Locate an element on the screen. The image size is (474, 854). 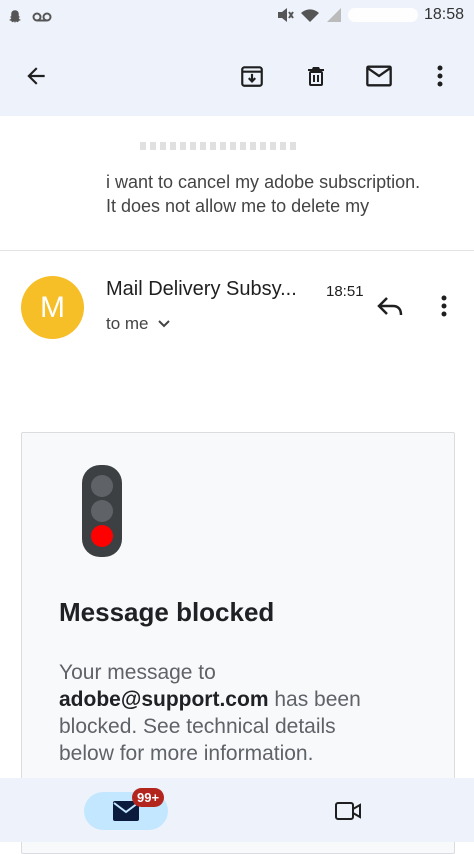
recipient-details-toggle: to me is located at coordinates (138, 324).